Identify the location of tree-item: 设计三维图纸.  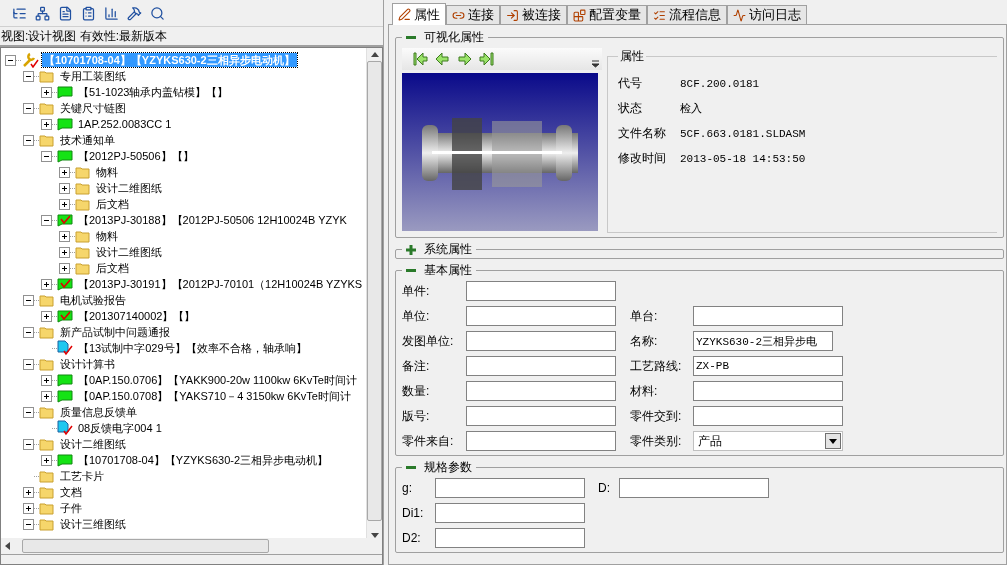
(93, 524).